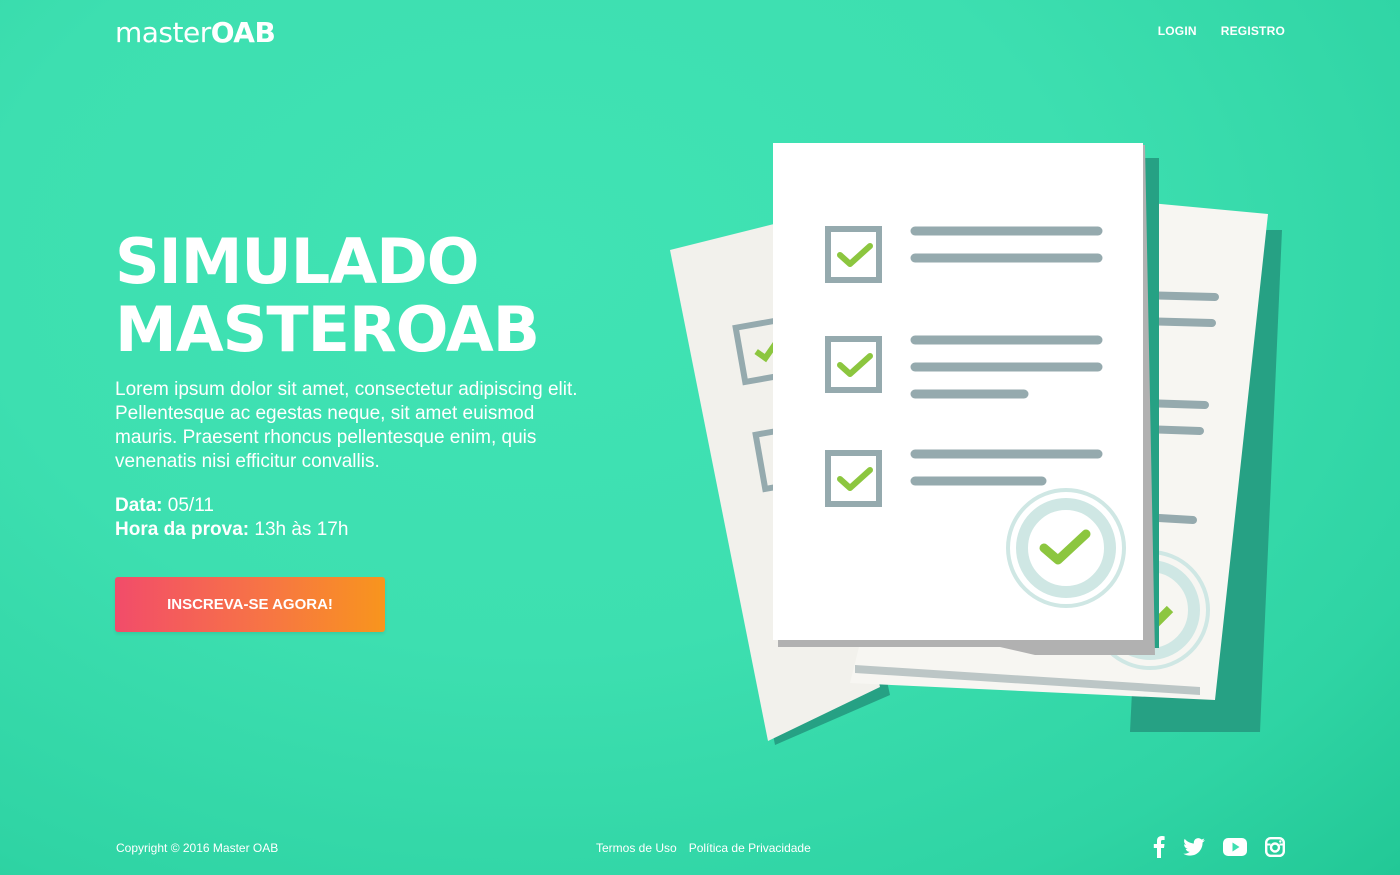 The height and width of the screenshot is (875, 1400). Describe the element at coordinates (163, 32) in the screenshot. I see `logo-text-light: master` at that location.